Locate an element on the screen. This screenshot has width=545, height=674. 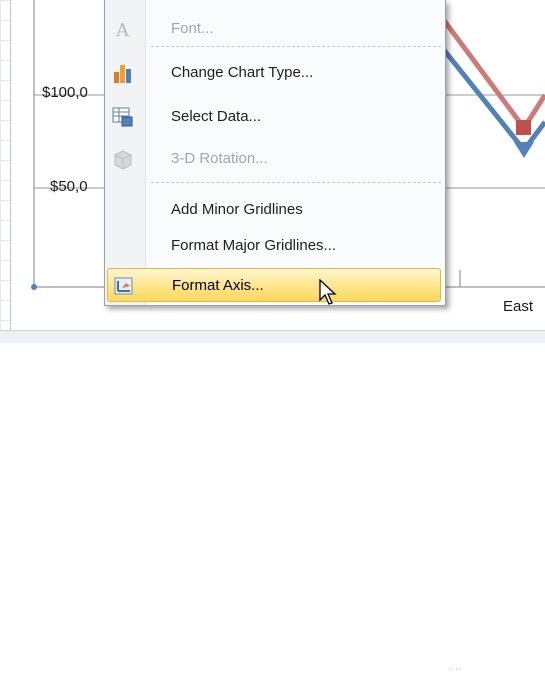
font-icon: A is located at coordinates (123, 29).